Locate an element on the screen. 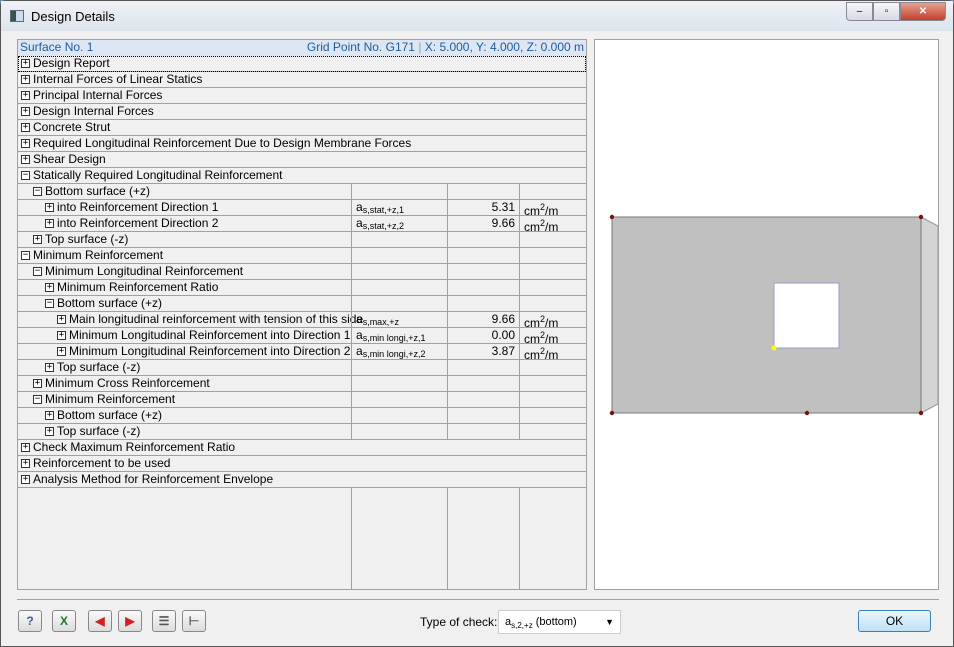 Image resolution: width=954 pixels, height=647 pixels. previous-button: ◀ is located at coordinates (100, 621).